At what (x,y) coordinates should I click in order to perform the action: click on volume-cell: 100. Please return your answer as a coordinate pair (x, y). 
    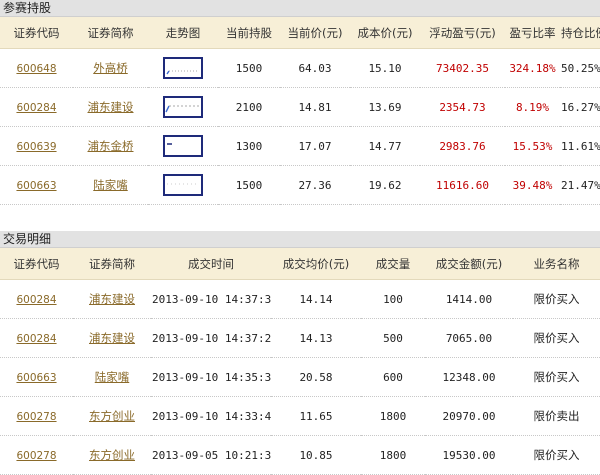
    Looking at the image, I should click on (393, 299).